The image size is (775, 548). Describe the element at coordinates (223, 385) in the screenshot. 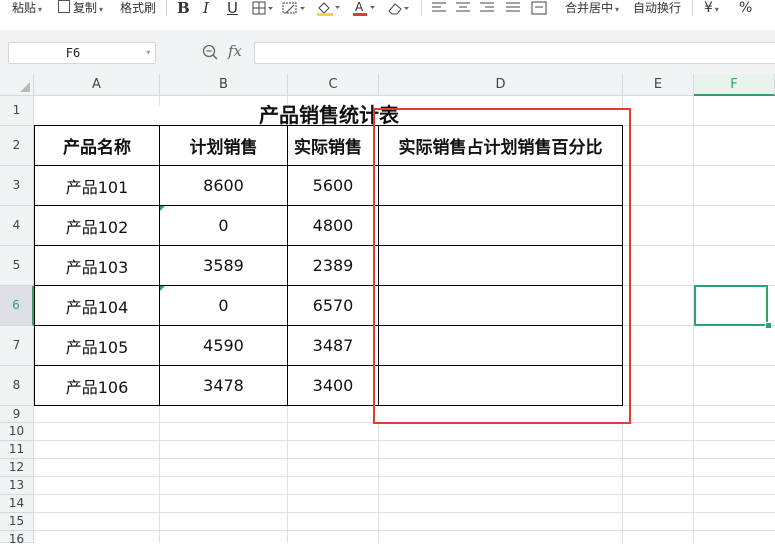

I see `cell-b8: 3478` at that location.